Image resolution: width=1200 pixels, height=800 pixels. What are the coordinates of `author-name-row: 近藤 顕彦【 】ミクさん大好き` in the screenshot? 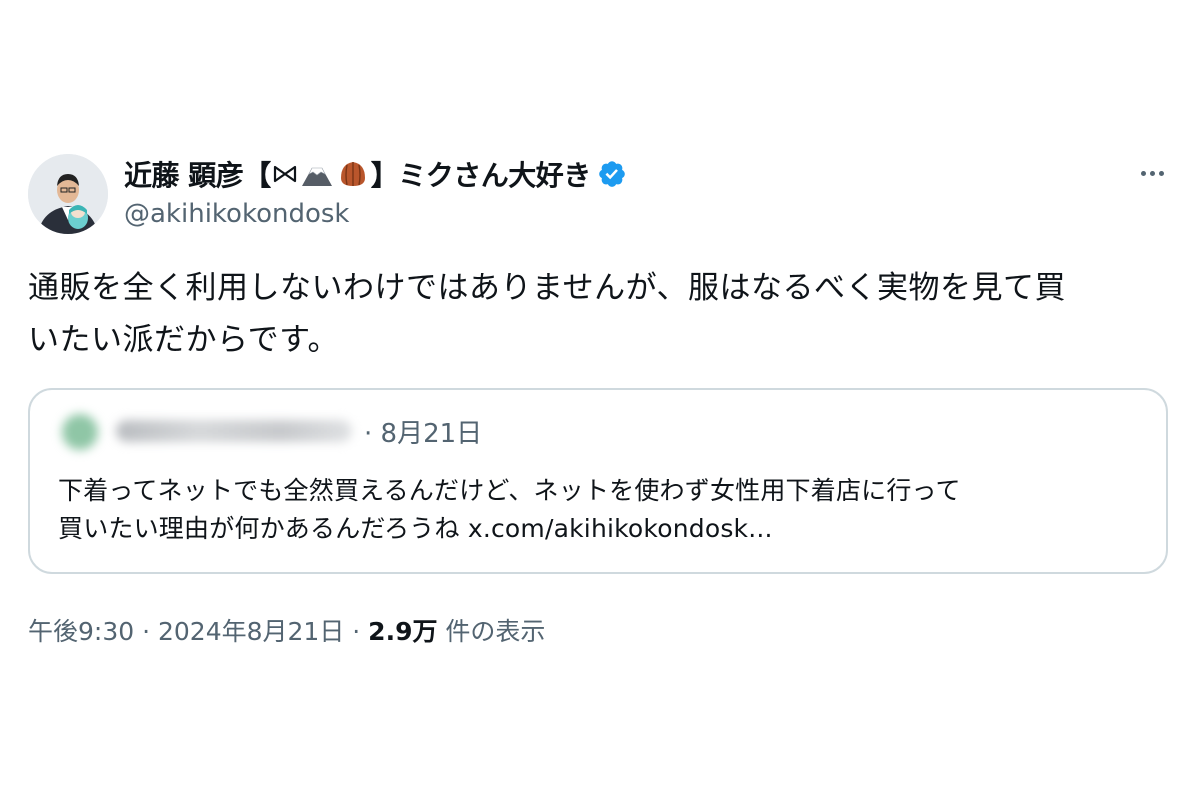 It's located at (375, 174).